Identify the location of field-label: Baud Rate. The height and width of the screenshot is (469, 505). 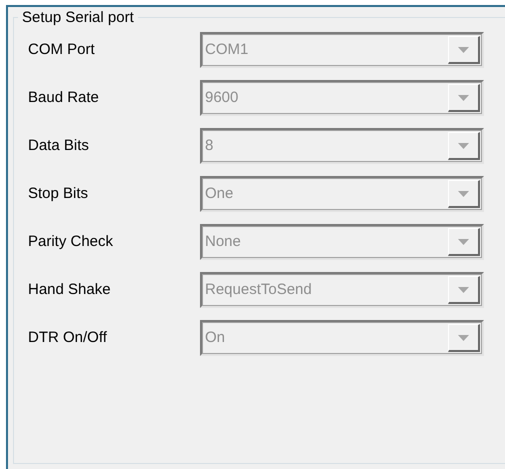
(64, 98).